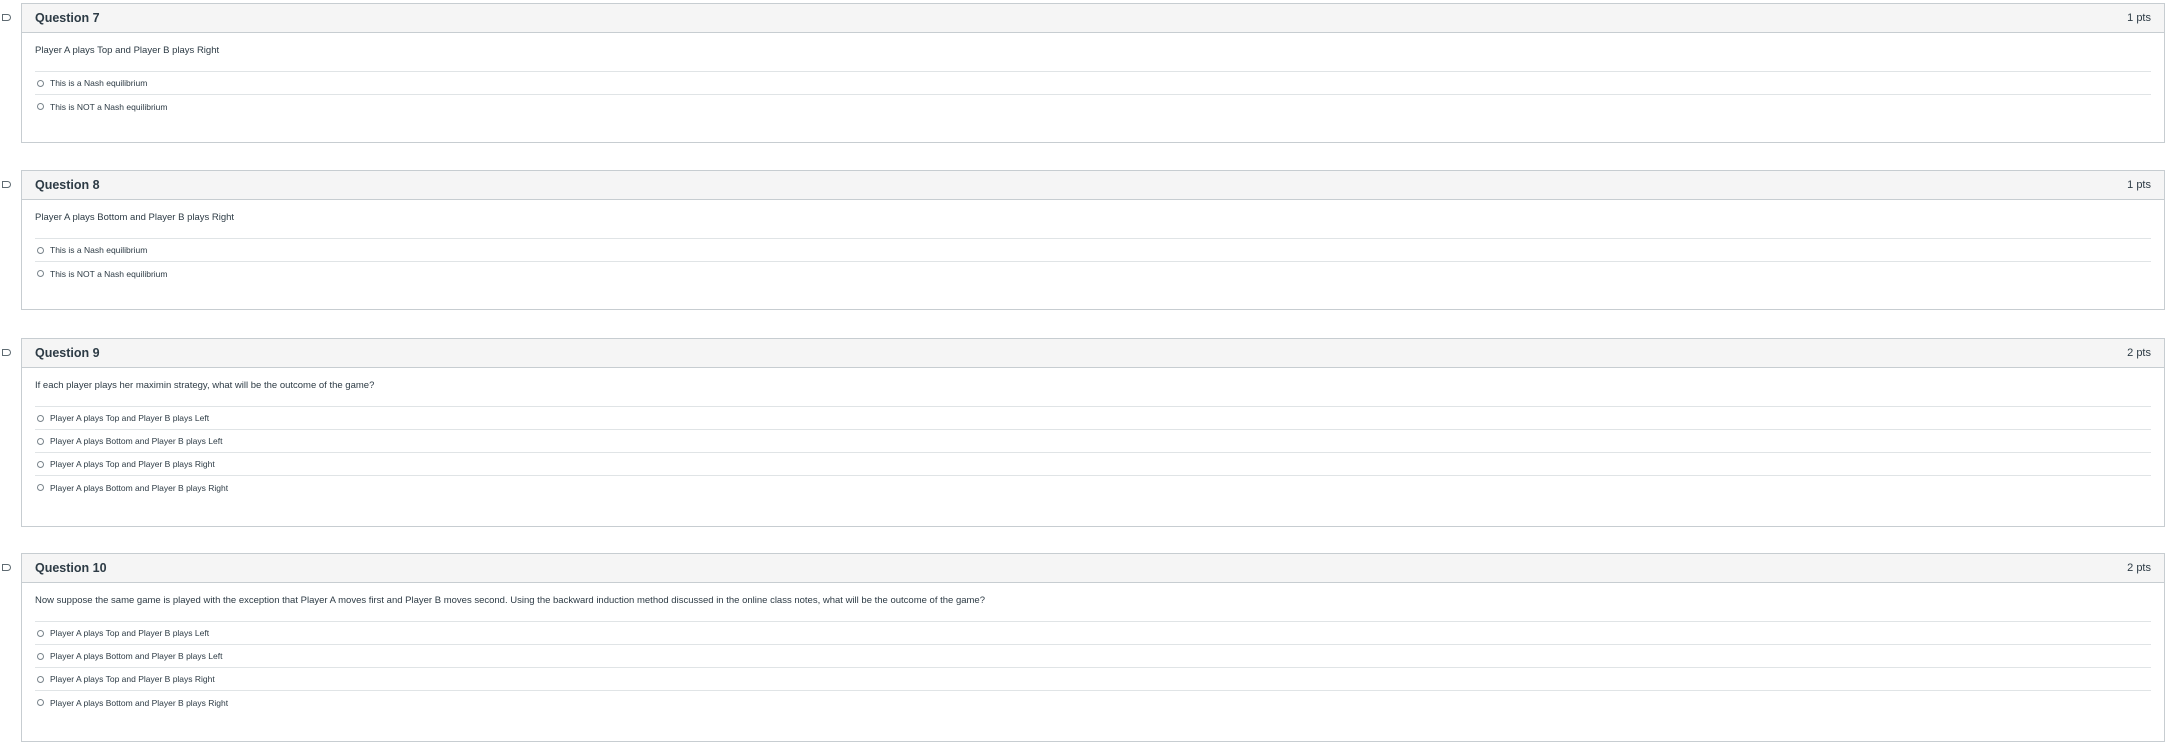 Image resolution: width=2177 pixels, height=747 pixels. What do you see at coordinates (1093, 185) in the screenshot?
I see `question-header: Question 8 1 pts` at bounding box center [1093, 185].